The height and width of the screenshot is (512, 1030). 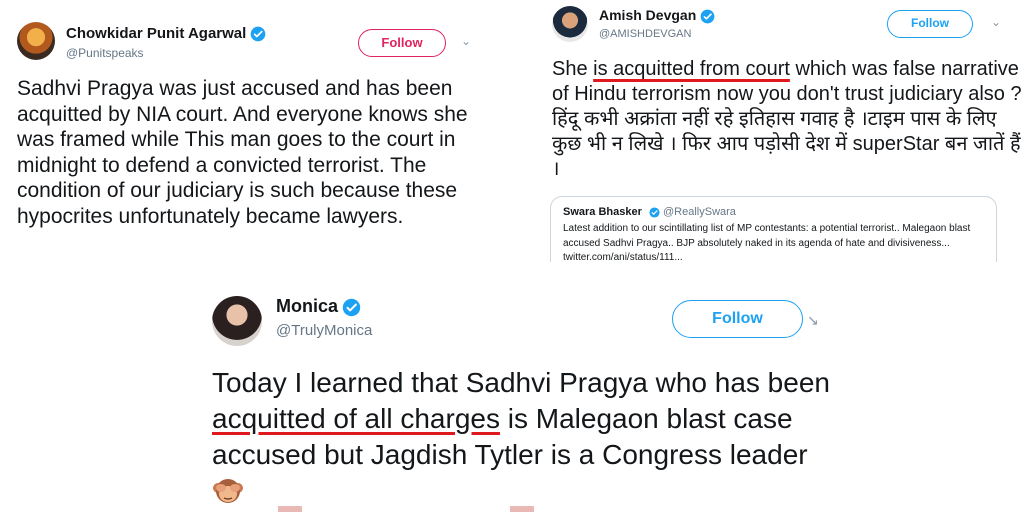 What do you see at coordinates (324, 330) in the screenshot?
I see `user-handle: @TrulyMonica` at bounding box center [324, 330].